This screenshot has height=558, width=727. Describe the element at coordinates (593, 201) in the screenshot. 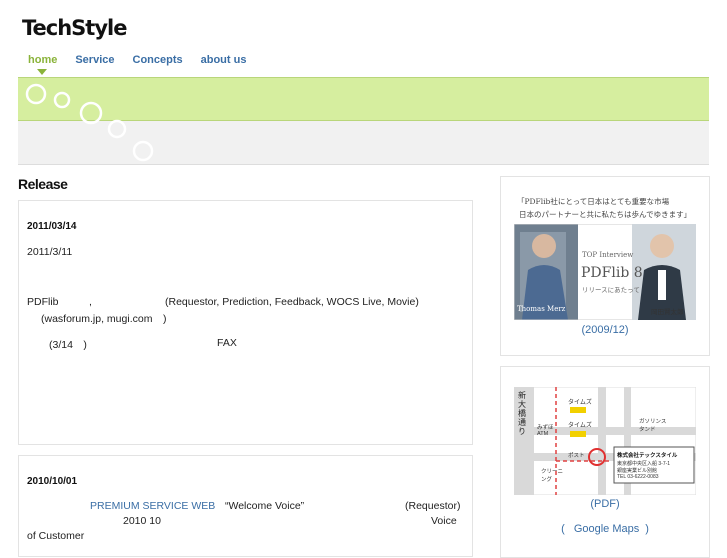

I see `interview-headline: 「PDFlib社にとって日本はとても重要な市場` at that location.